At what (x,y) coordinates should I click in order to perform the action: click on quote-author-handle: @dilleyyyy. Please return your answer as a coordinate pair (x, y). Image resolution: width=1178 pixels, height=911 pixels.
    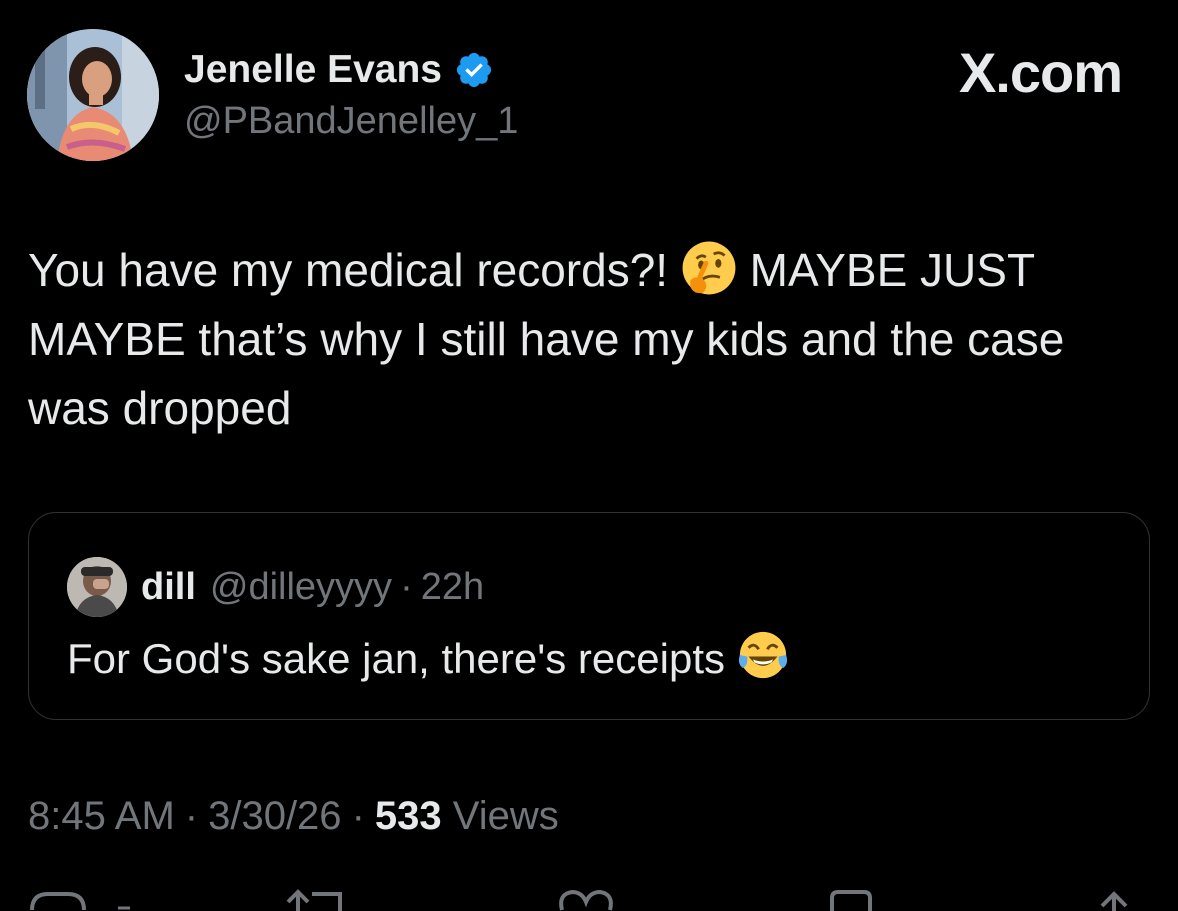
    Looking at the image, I should click on (301, 587).